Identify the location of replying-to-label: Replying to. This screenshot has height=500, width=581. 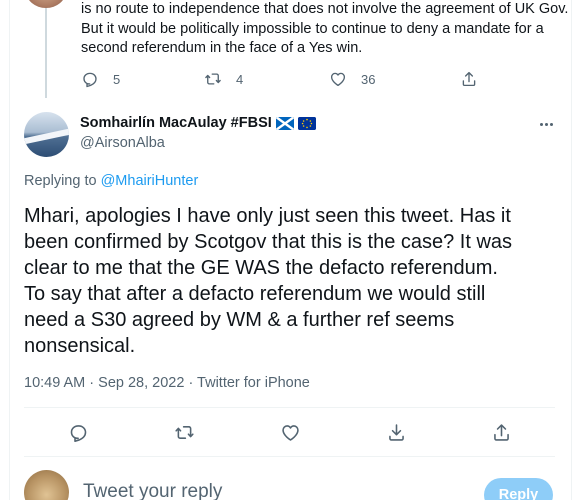
(60, 181).